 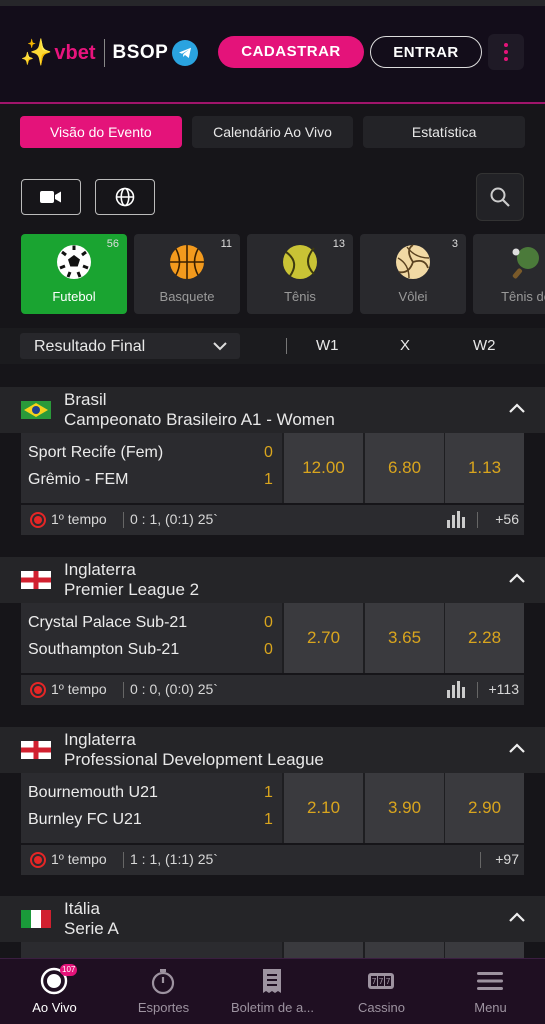 What do you see at coordinates (507, 859) in the screenshot?
I see `more-markets-link: +97` at bounding box center [507, 859].